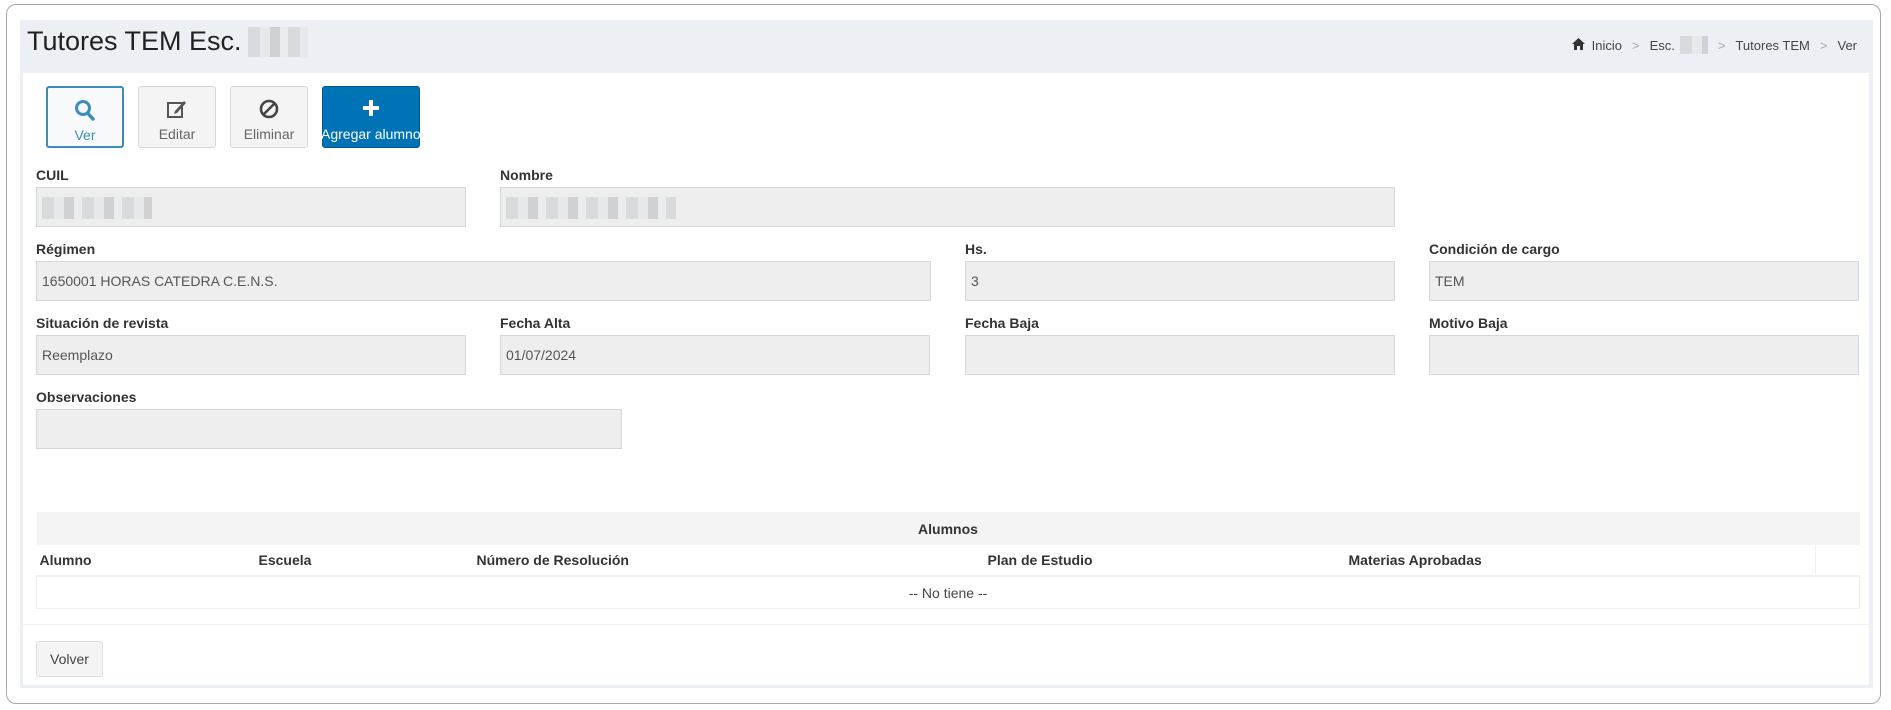 Image resolution: width=1891 pixels, height=710 pixels. I want to click on column-numero-resolucion: Número de Resolución, so click(729, 561).